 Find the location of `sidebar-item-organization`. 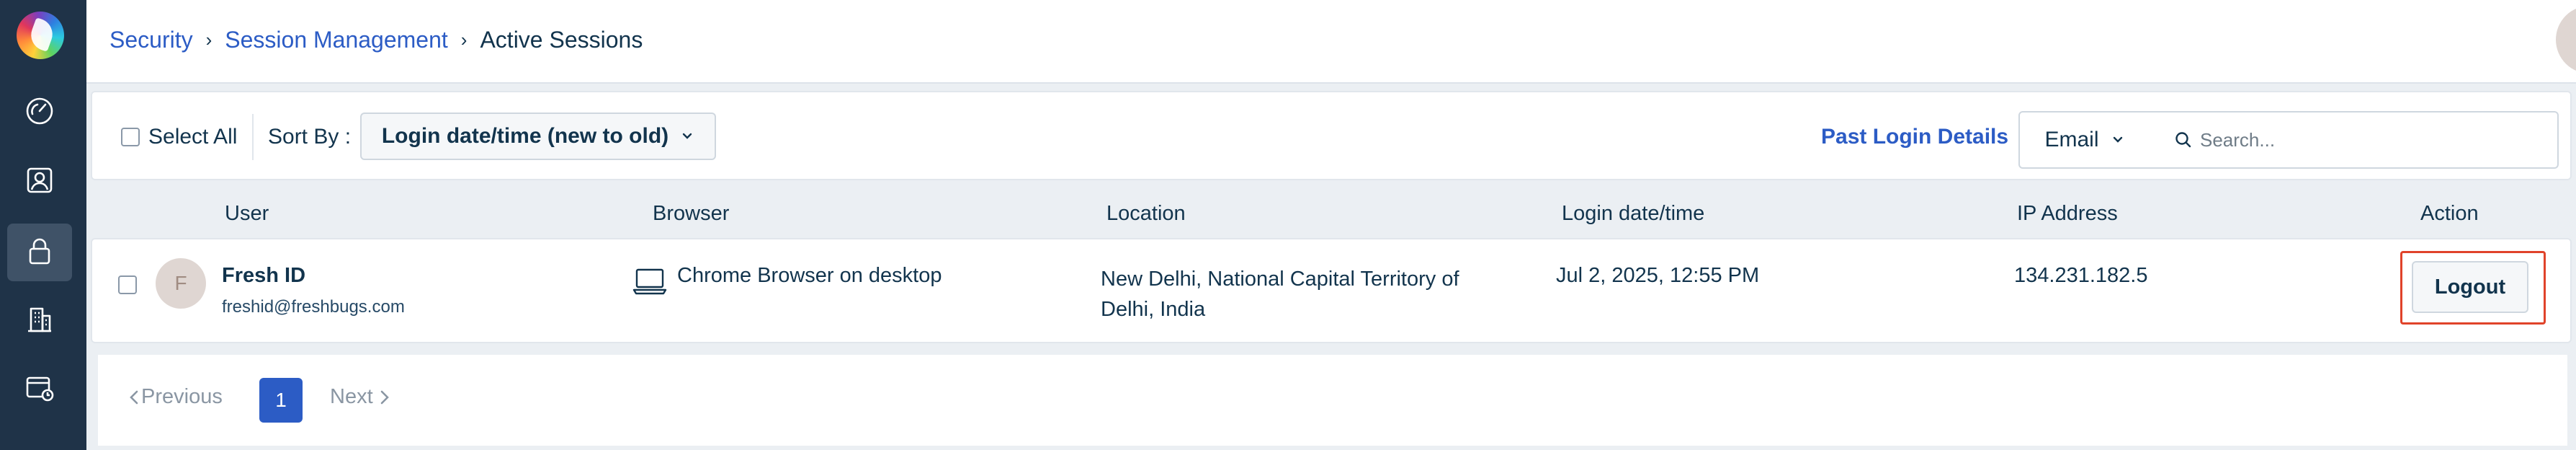

sidebar-item-organization is located at coordinates (39, 320).